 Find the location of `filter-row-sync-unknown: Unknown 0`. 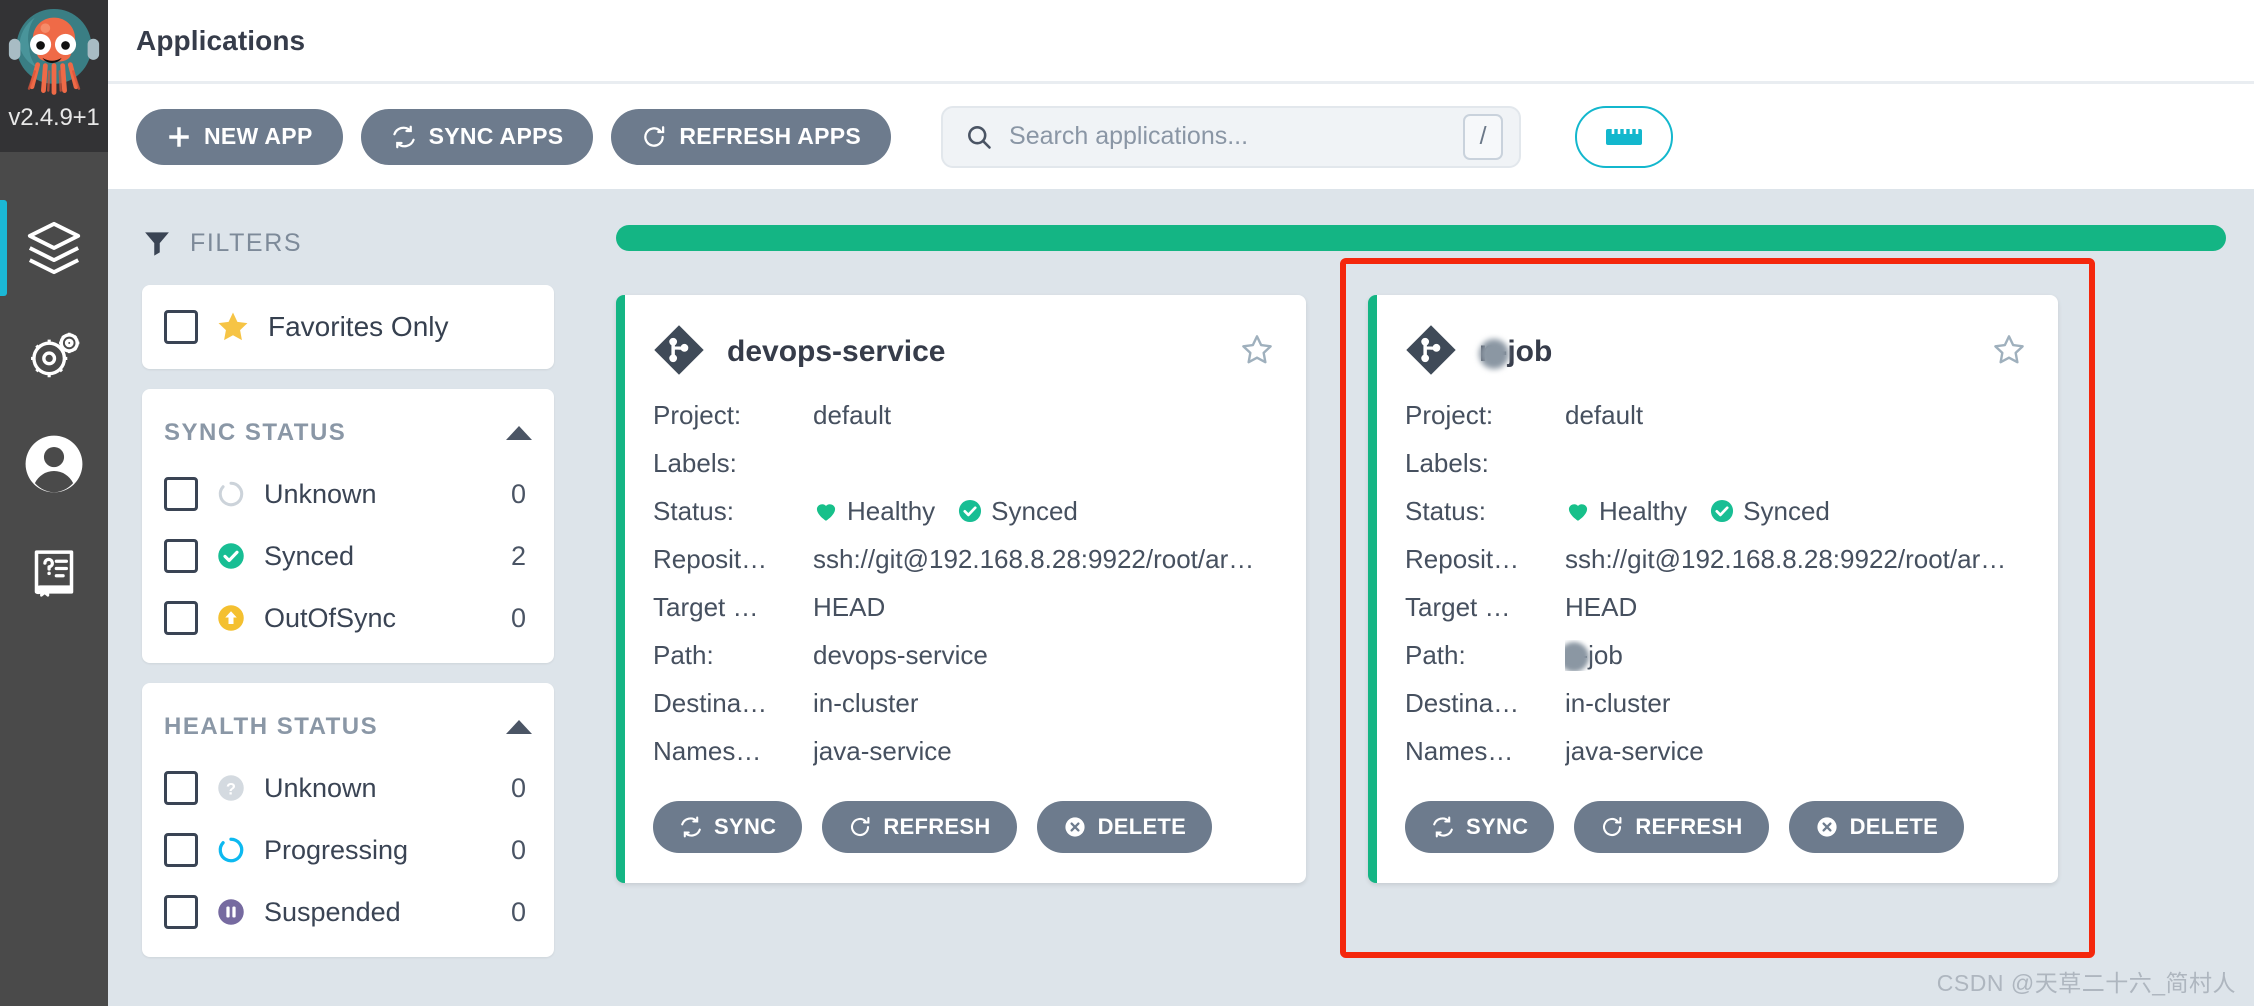

filter-row-sync-unknown: Unknown 0 is located at coordinates (348, 494).